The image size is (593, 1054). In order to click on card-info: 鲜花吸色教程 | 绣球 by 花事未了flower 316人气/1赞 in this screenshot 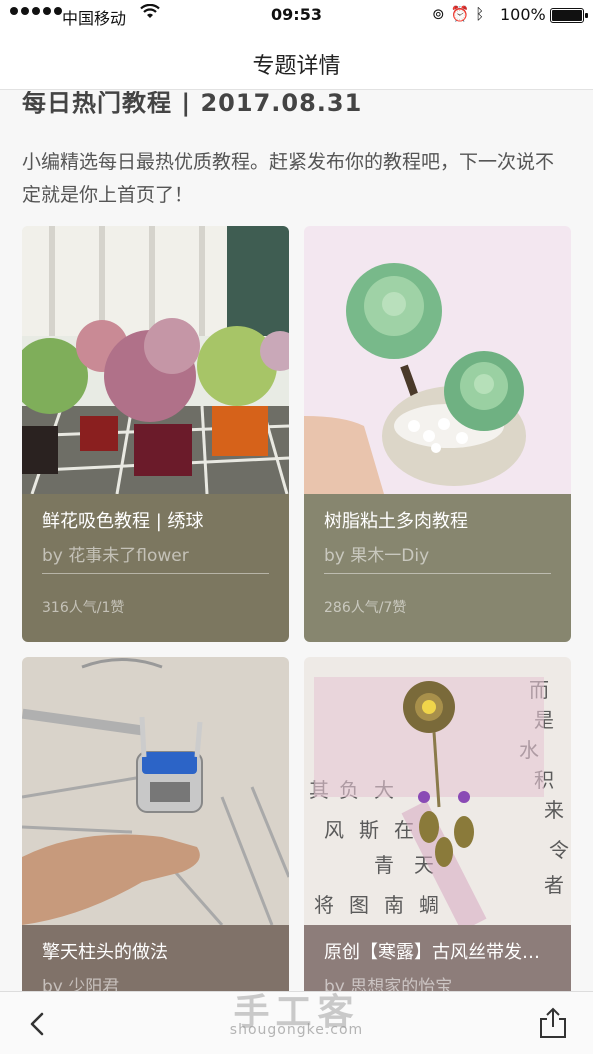, I will do `click(155, 568)`.